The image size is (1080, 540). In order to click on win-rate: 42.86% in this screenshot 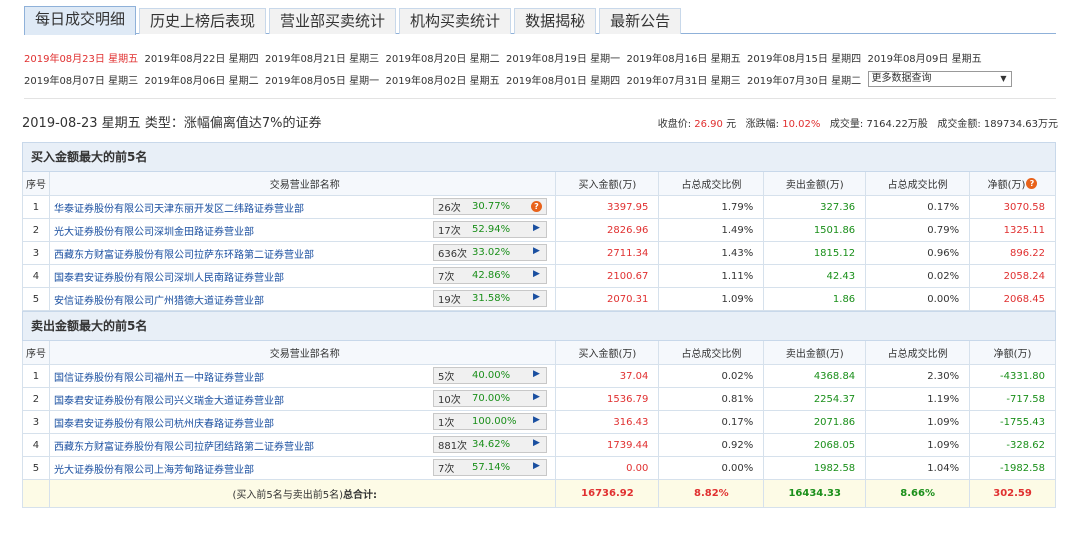, I will do `click(491, 275)`.